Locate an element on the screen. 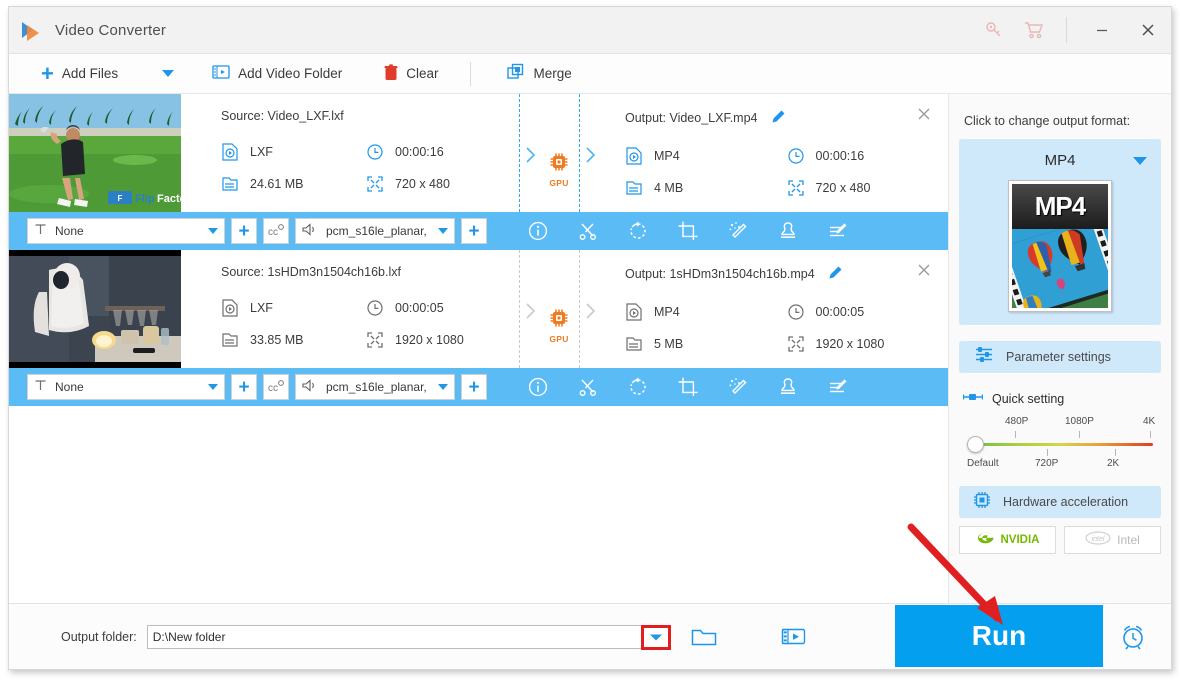 This screenshot has height=680, width=1180. source-resolution: 1920 x 1080 is located at coordinates (438, 340).